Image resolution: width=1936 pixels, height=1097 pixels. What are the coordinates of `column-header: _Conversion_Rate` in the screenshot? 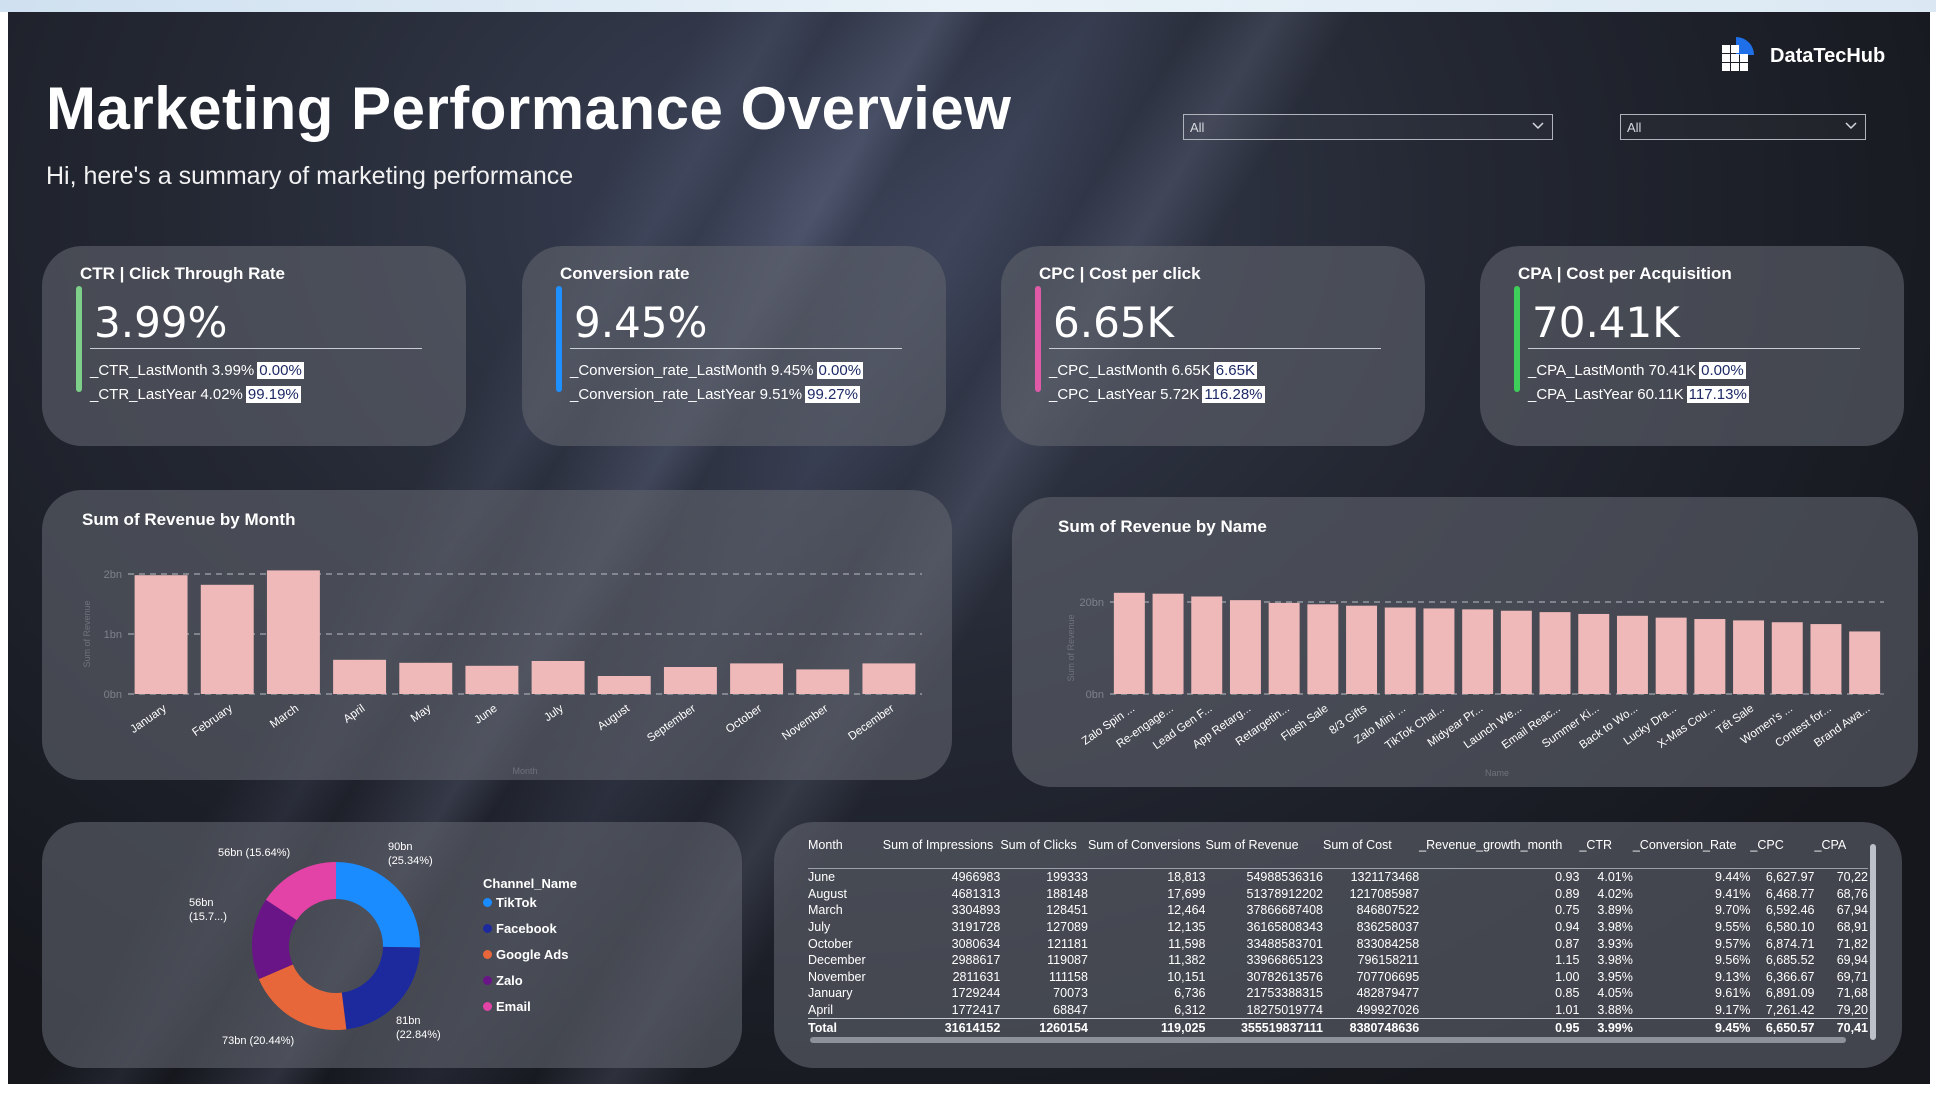 It's located at (1691, 853).